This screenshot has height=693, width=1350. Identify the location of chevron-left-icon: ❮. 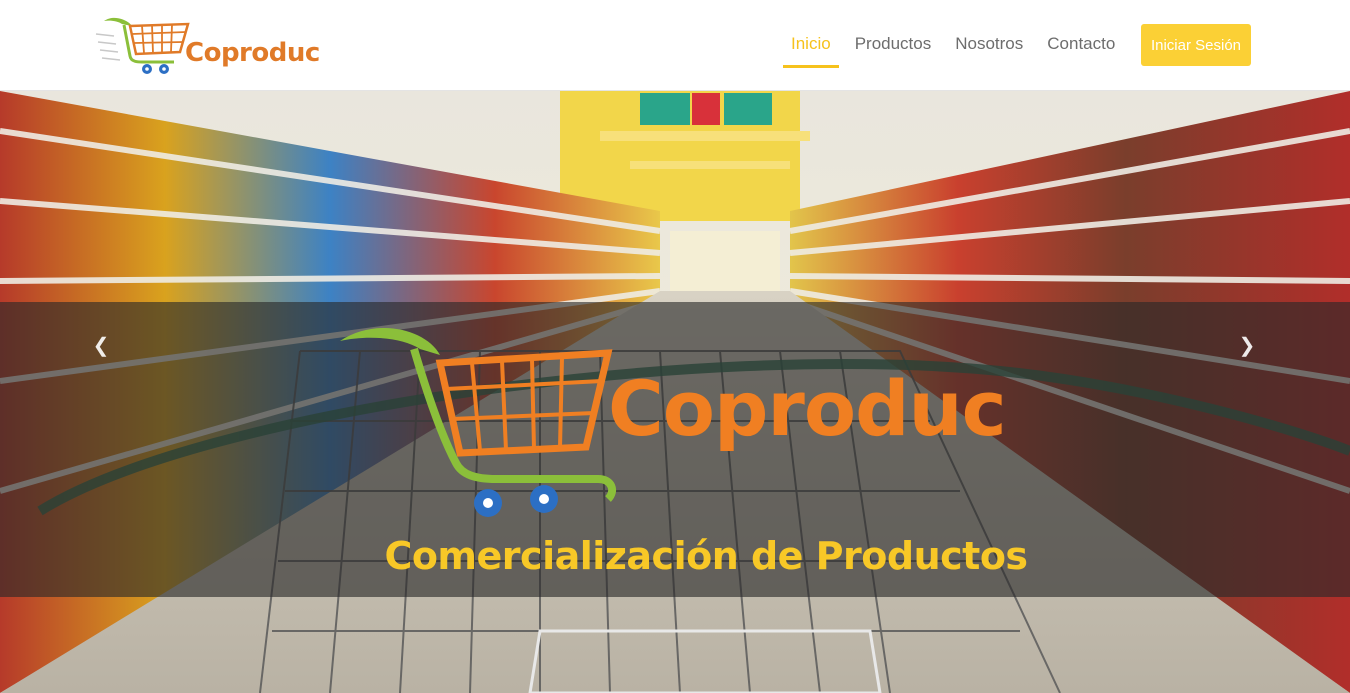
(101, 346).